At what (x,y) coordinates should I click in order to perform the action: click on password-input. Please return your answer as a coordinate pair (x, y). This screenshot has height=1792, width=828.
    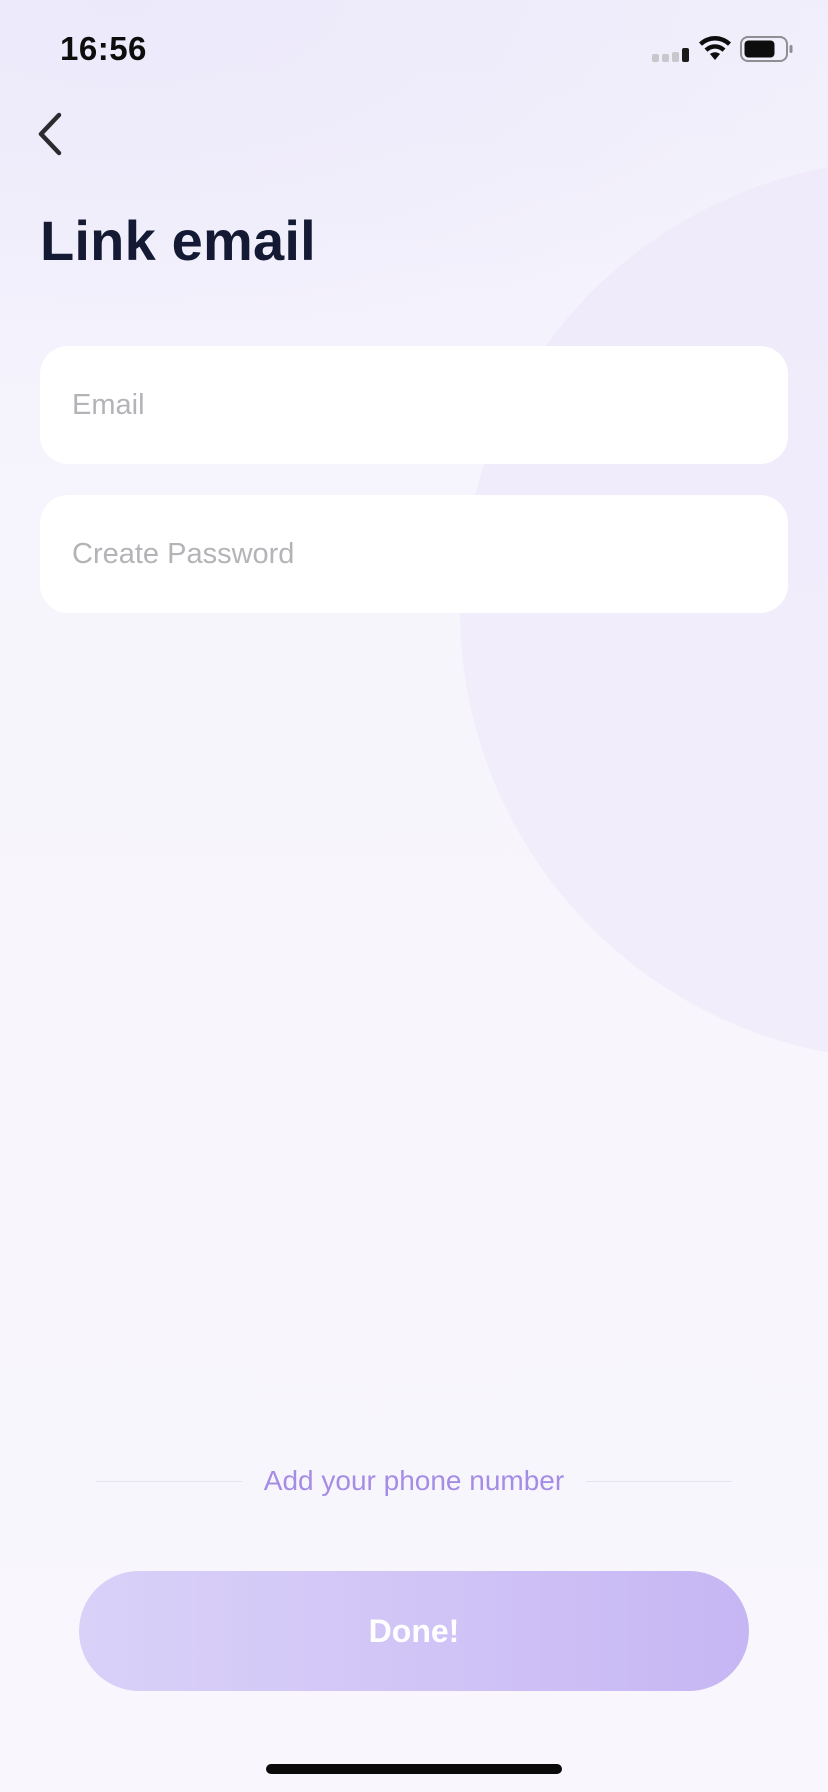
    Looking at the image, I should click on (414, 554).